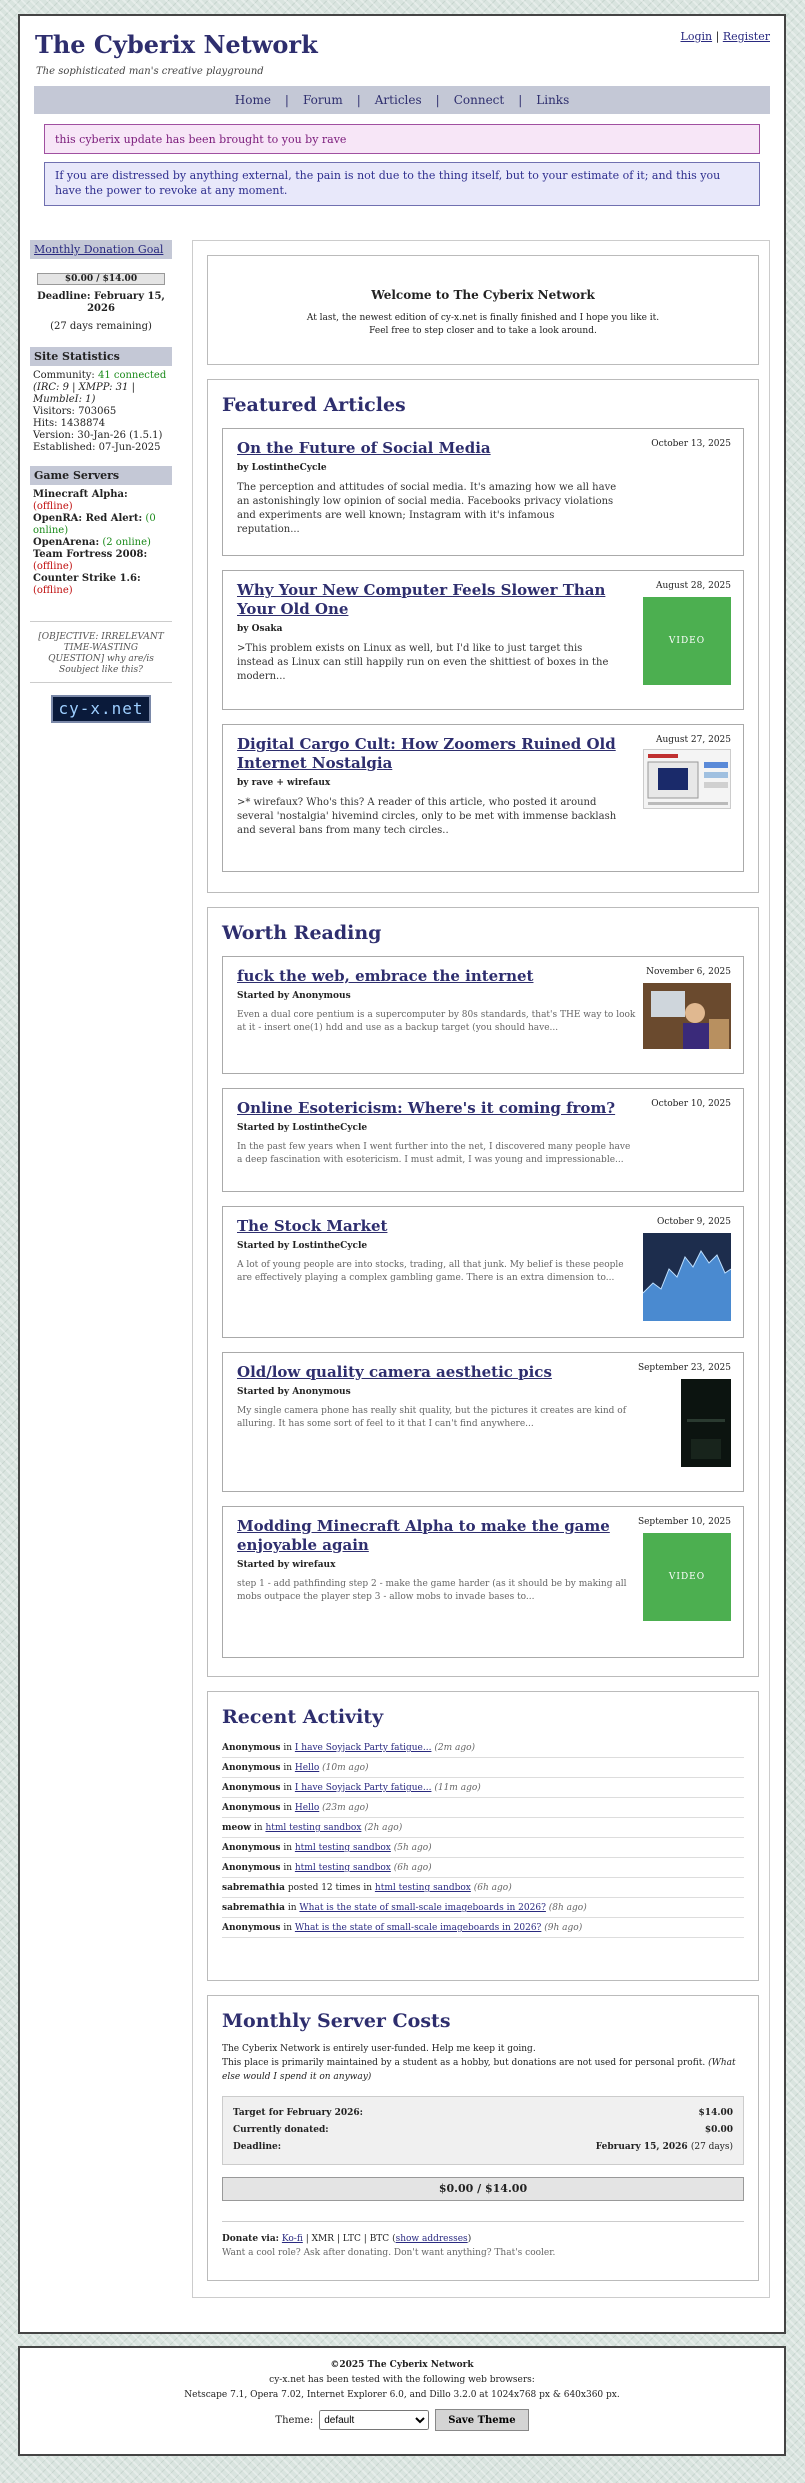 The image size is (805, 2483). Describe the element at coordinates (251, 1928) in the screenshot. I see `activity-user: Anonymous` at that location.